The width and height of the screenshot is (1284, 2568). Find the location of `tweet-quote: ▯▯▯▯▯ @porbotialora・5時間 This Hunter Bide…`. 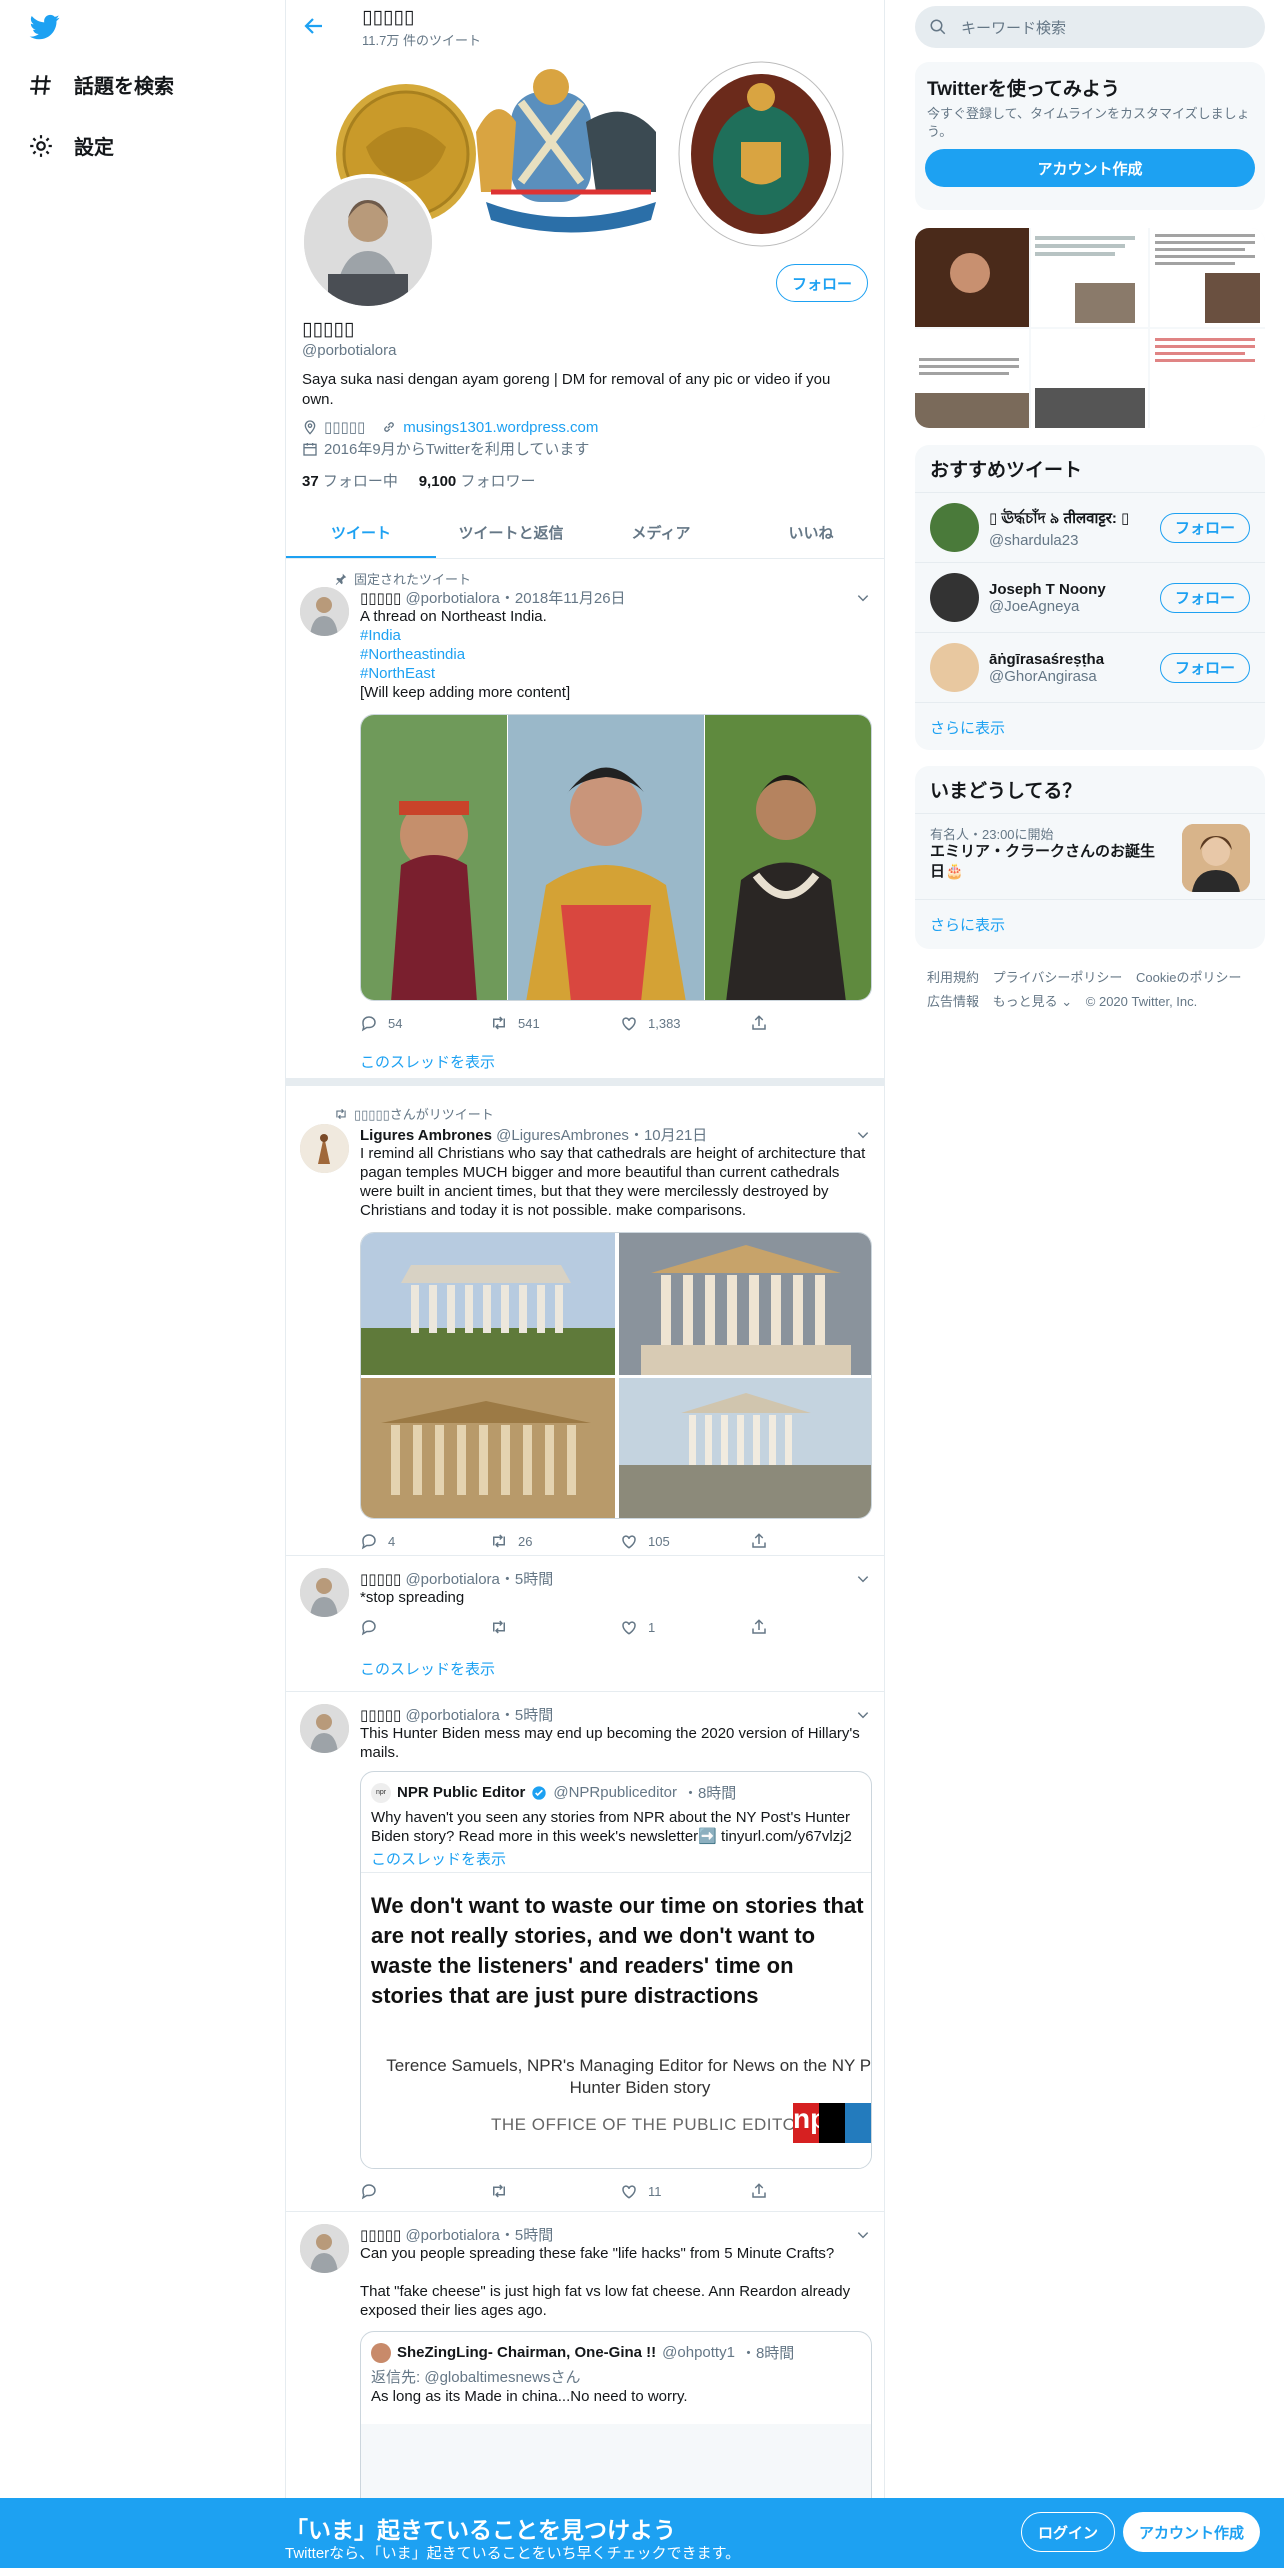

tweet-quote: ▯▯▯▯▯ @porbotialora・5時間 This Hunter Bide… is located at coordinates (585, 1952).